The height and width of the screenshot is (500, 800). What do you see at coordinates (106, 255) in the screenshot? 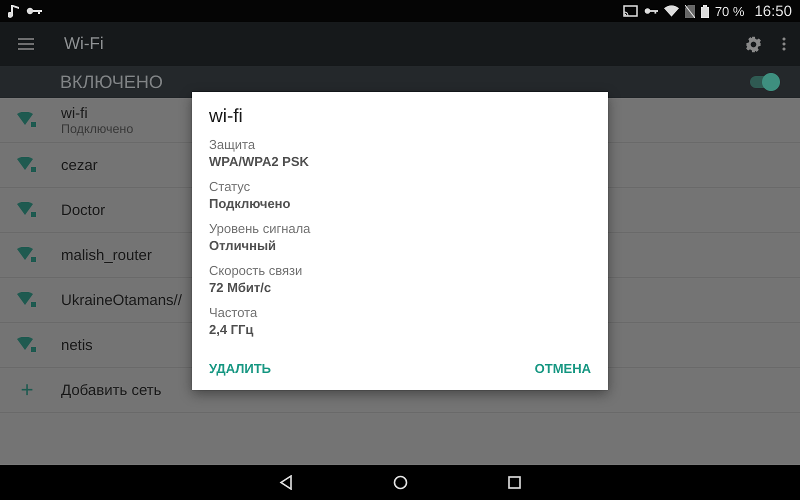
I see `network-name: malish_router` at bounding box center [106, 255].